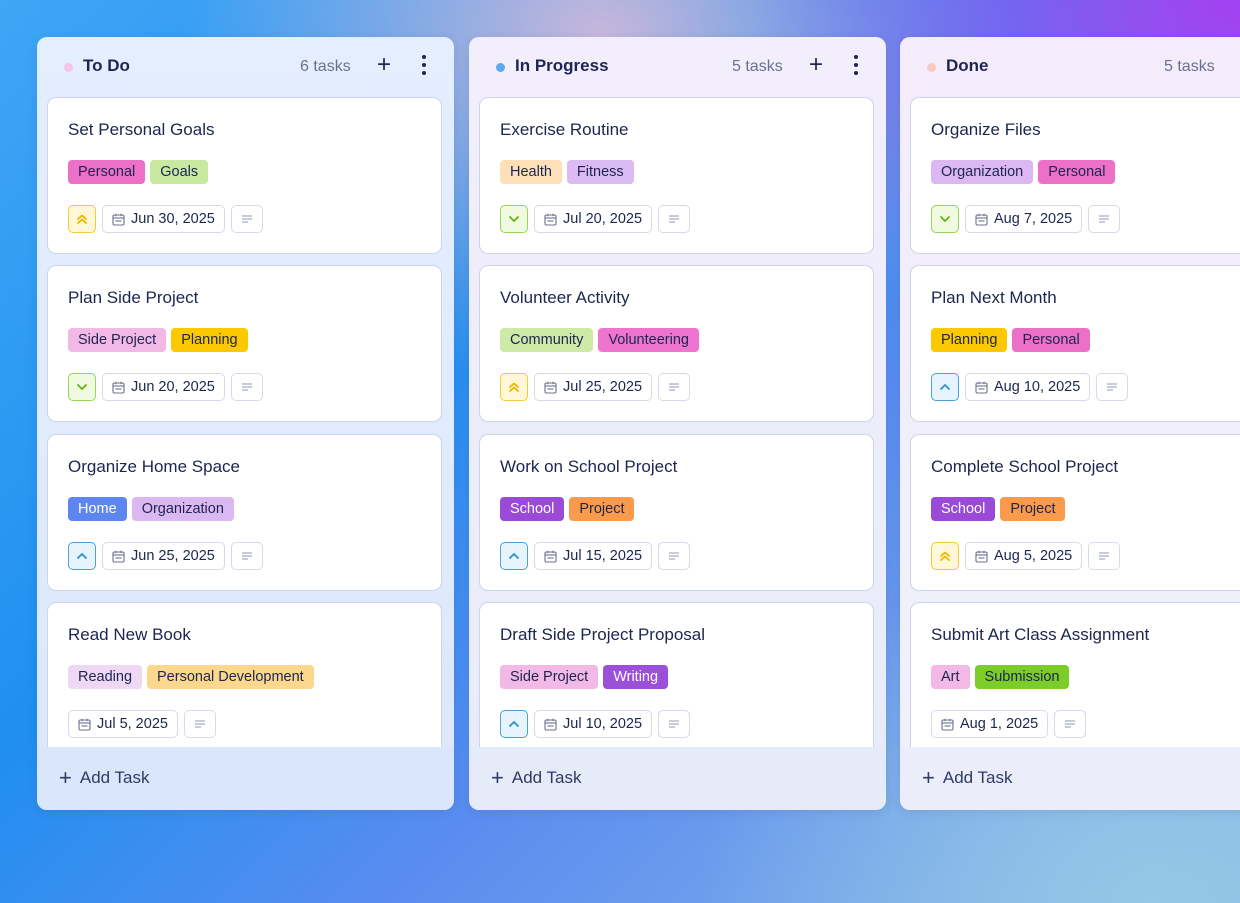  Describe the element at coordinates (163, 387) in the screenshot. I see `due-date: Jun 20, 2025` at that location.